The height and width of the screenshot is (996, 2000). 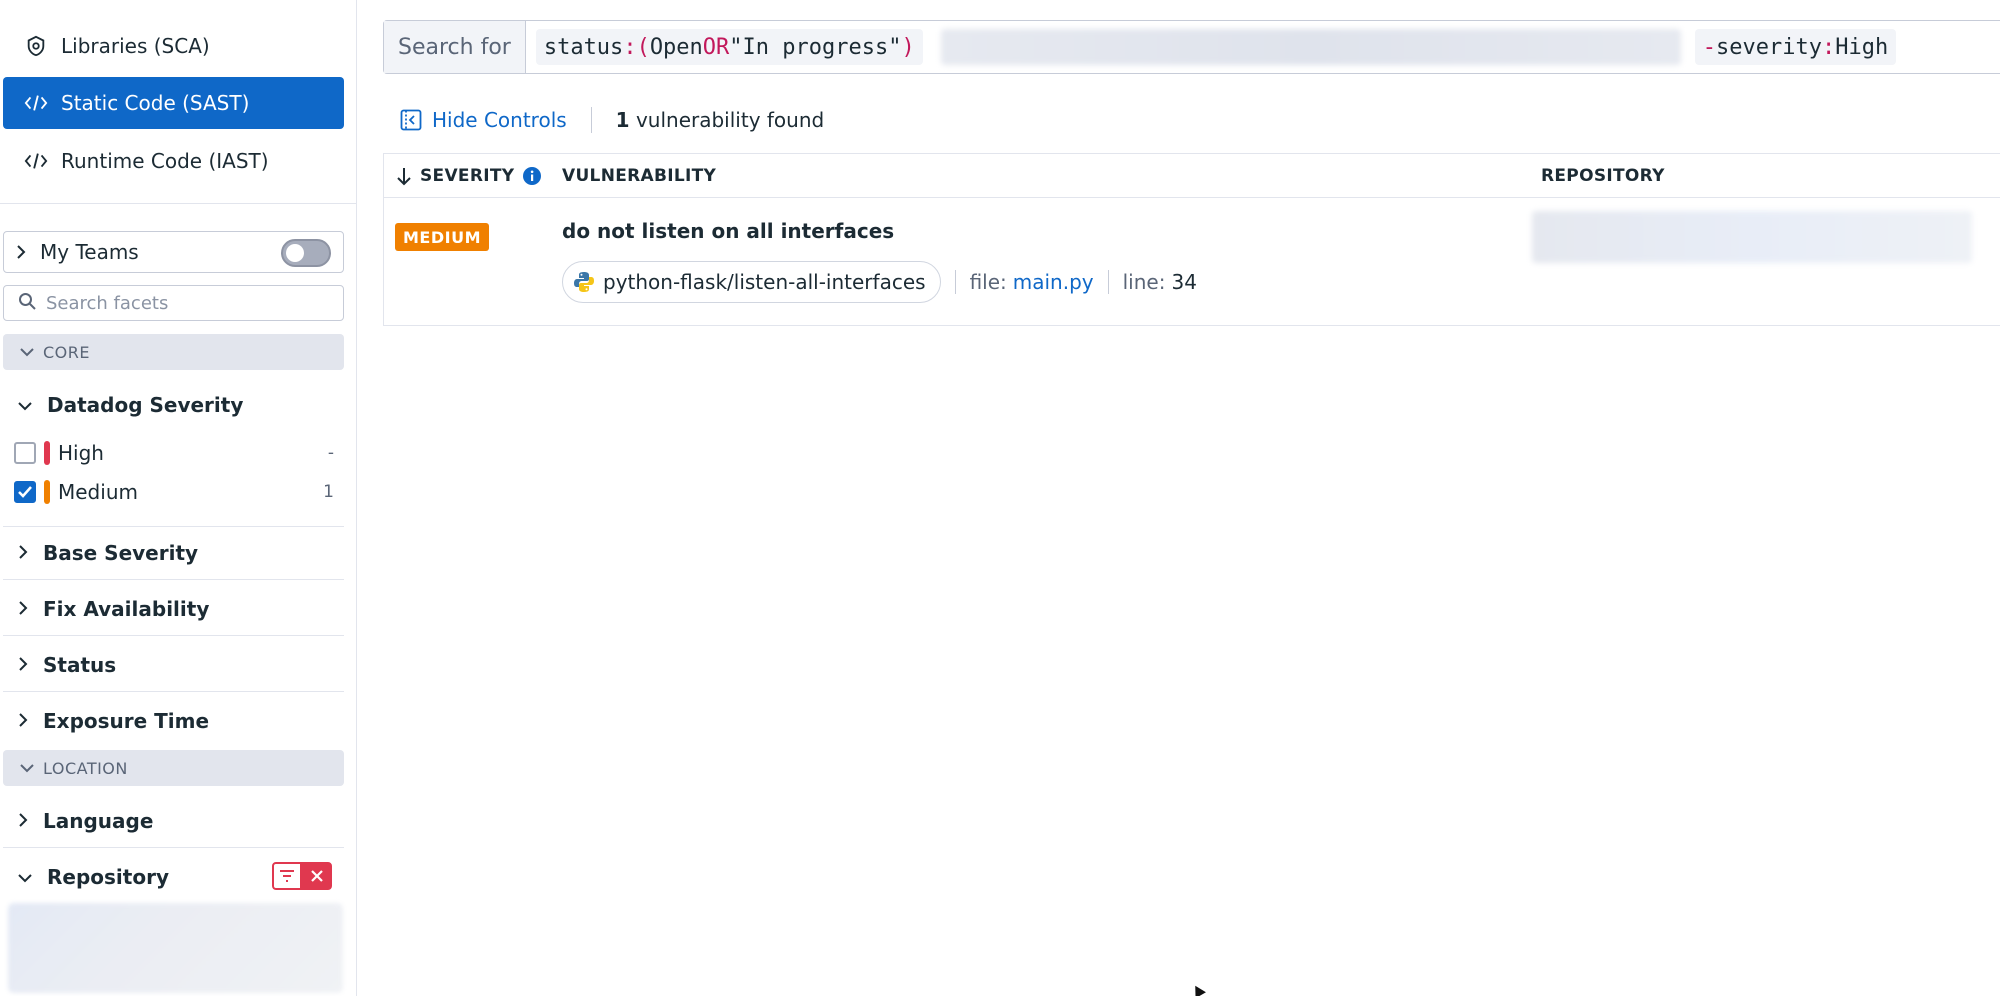 I want to click on my-teams-toggle, so click(x=306, y=253).